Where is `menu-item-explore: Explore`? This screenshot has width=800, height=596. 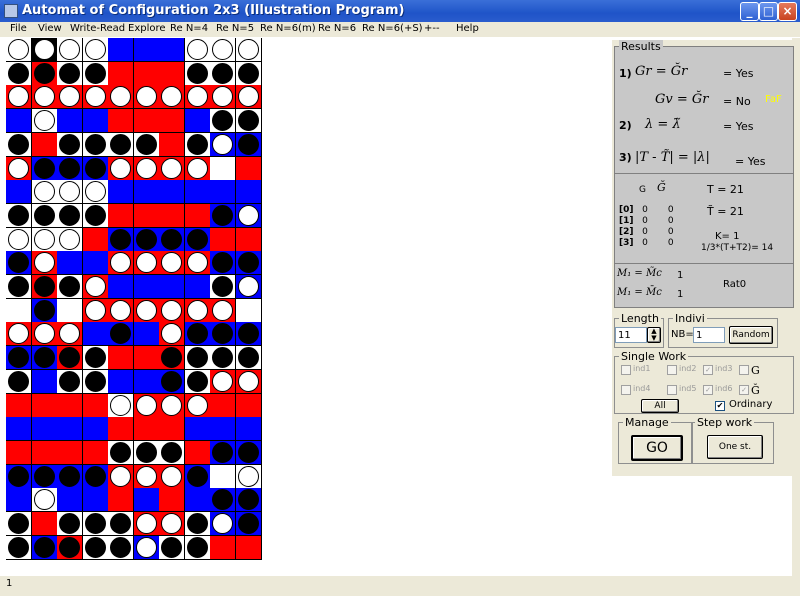
menu-item-explore: Explore is located at coordinates (147, 28).